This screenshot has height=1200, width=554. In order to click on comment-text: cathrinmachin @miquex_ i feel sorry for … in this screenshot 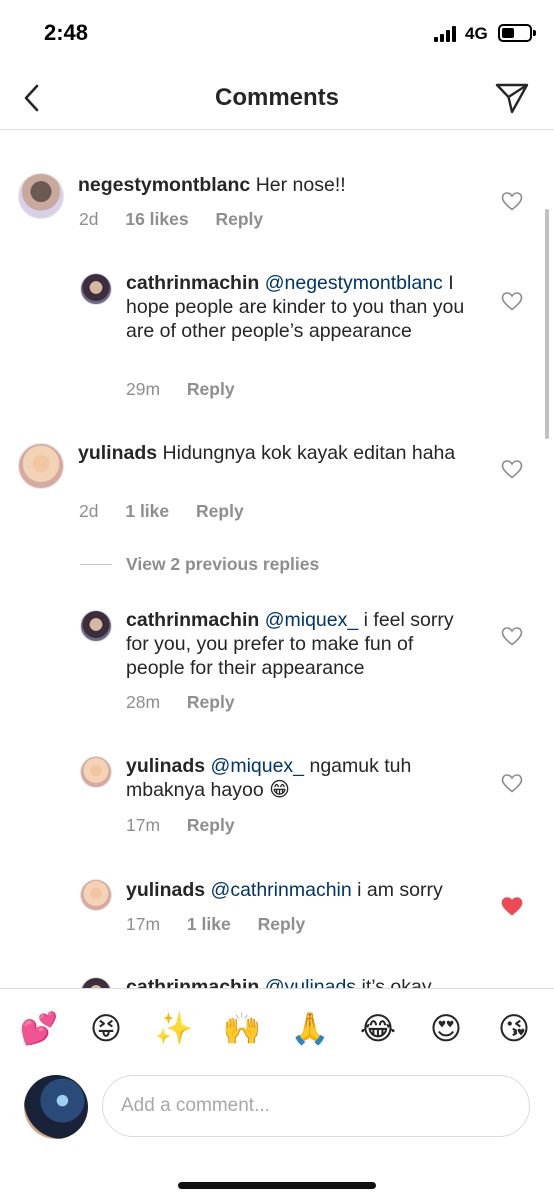, I will do `click(296, 644)`.